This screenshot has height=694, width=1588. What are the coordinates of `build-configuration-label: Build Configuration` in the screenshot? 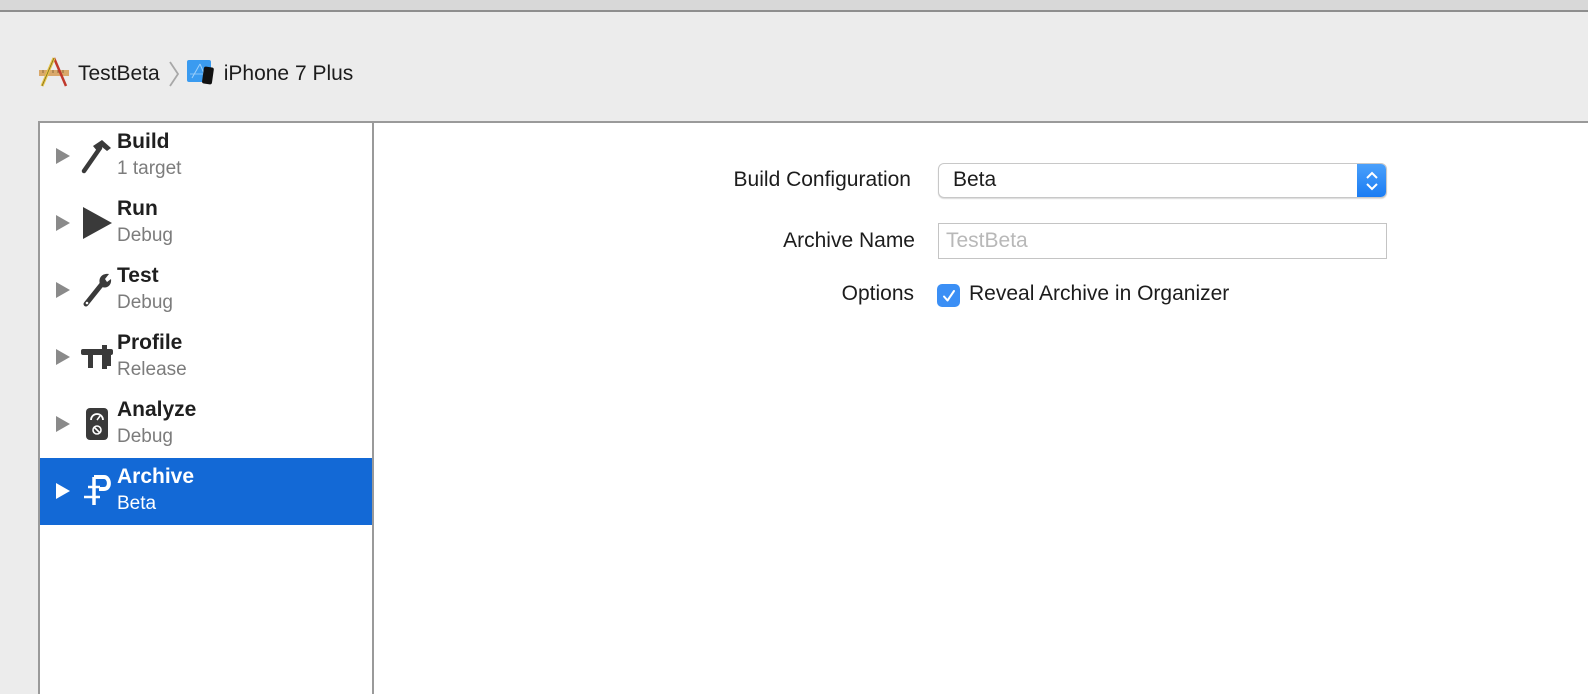 It's located at (822, 179).